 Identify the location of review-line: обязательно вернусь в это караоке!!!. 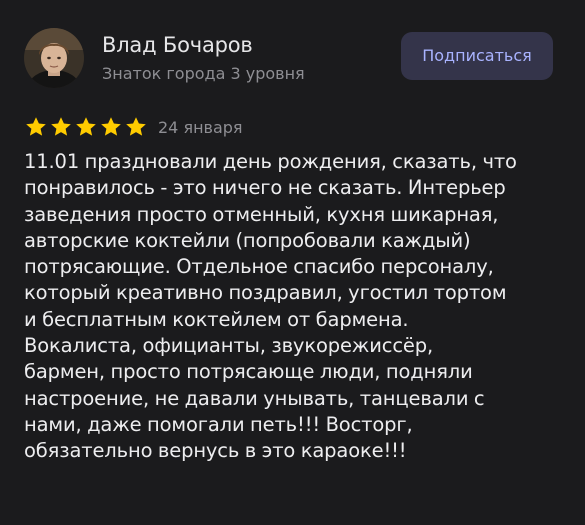
(215, 451).